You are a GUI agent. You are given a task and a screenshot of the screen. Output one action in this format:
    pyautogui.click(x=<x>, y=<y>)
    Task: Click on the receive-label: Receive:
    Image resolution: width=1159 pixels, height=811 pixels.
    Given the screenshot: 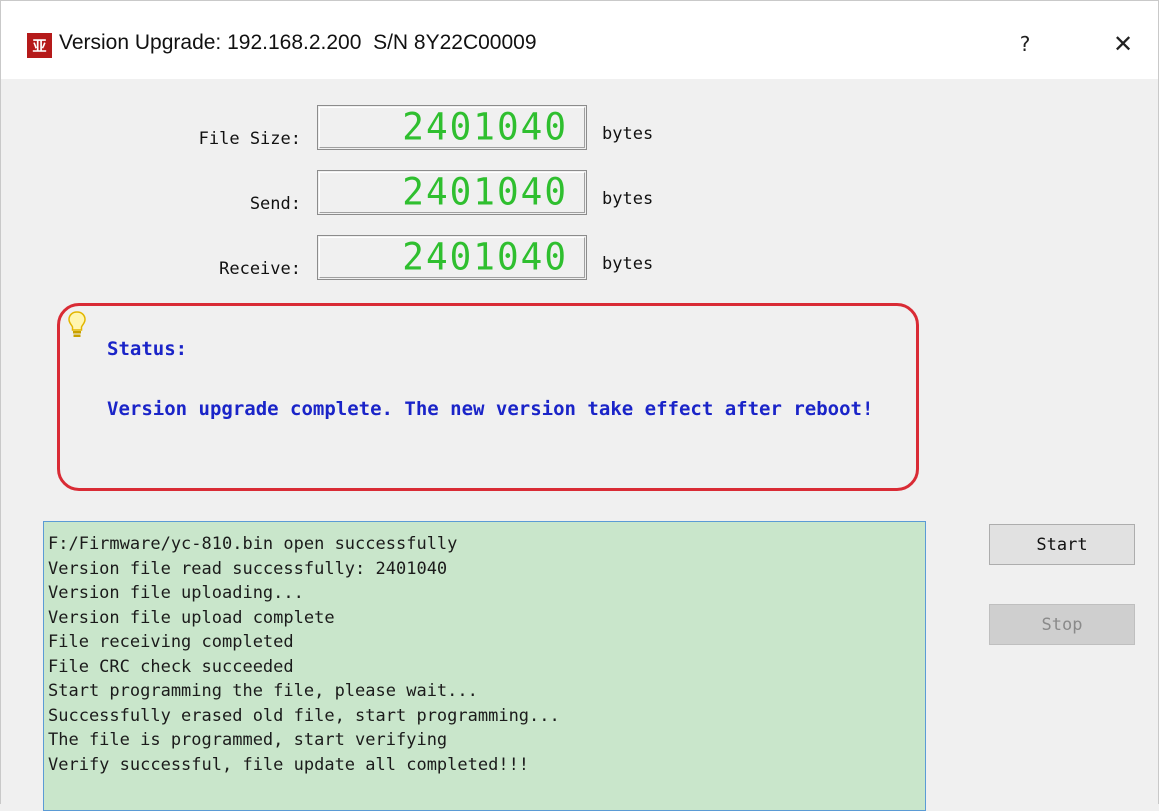 What is the action you would take?
    pyautogui.click(x=260, y=269)
    